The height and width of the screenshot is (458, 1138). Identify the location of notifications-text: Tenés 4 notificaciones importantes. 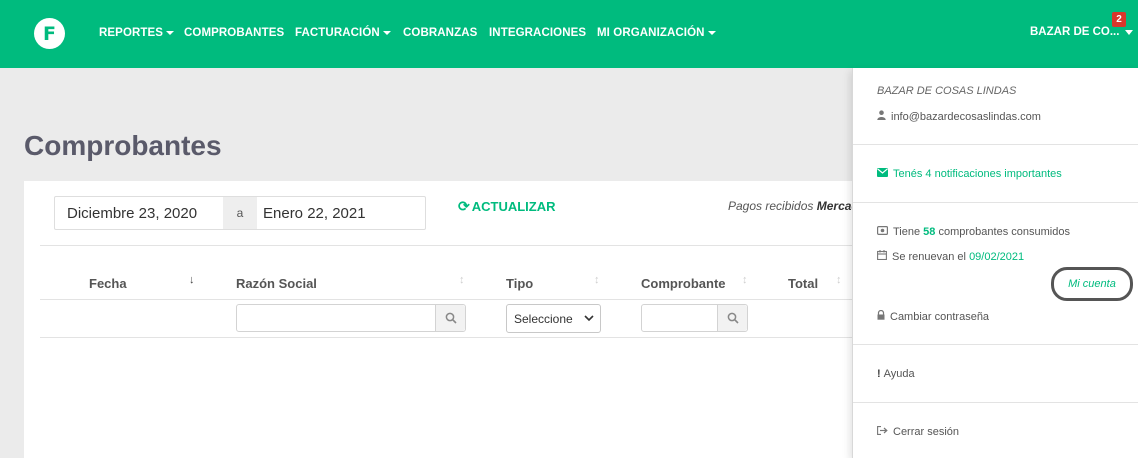
(977, 174).